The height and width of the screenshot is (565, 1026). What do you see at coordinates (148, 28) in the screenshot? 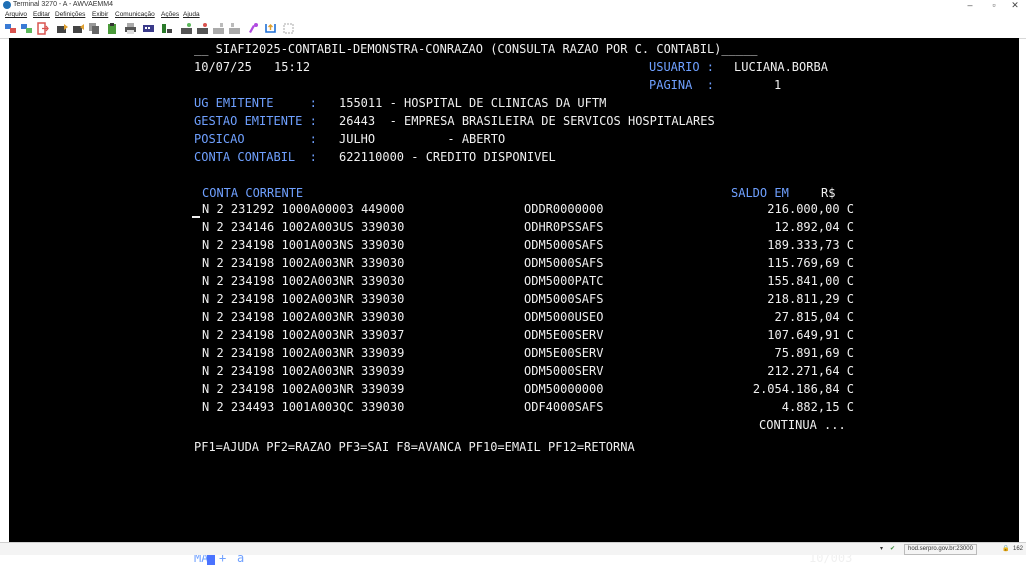
I see `keyboard-icon` at bounding box center [148, 28].